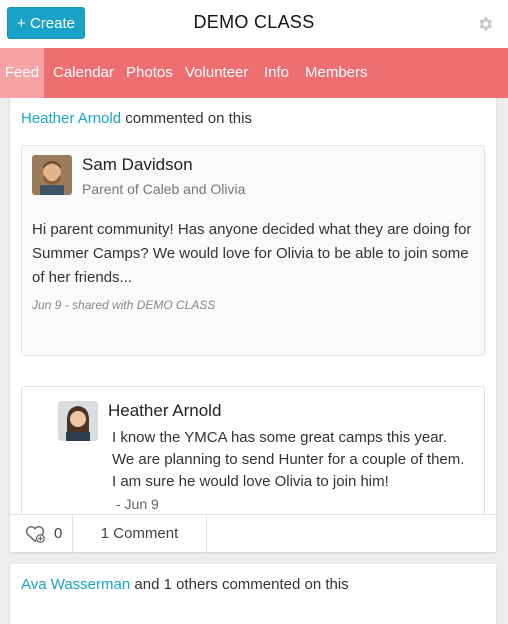 The width and height of the screenshot is (508, 624). Describe the element at coordinates (164, 189) in the screenshot. I see `post-author-subtitle: Parent of Caleb and Olivia` at that location.